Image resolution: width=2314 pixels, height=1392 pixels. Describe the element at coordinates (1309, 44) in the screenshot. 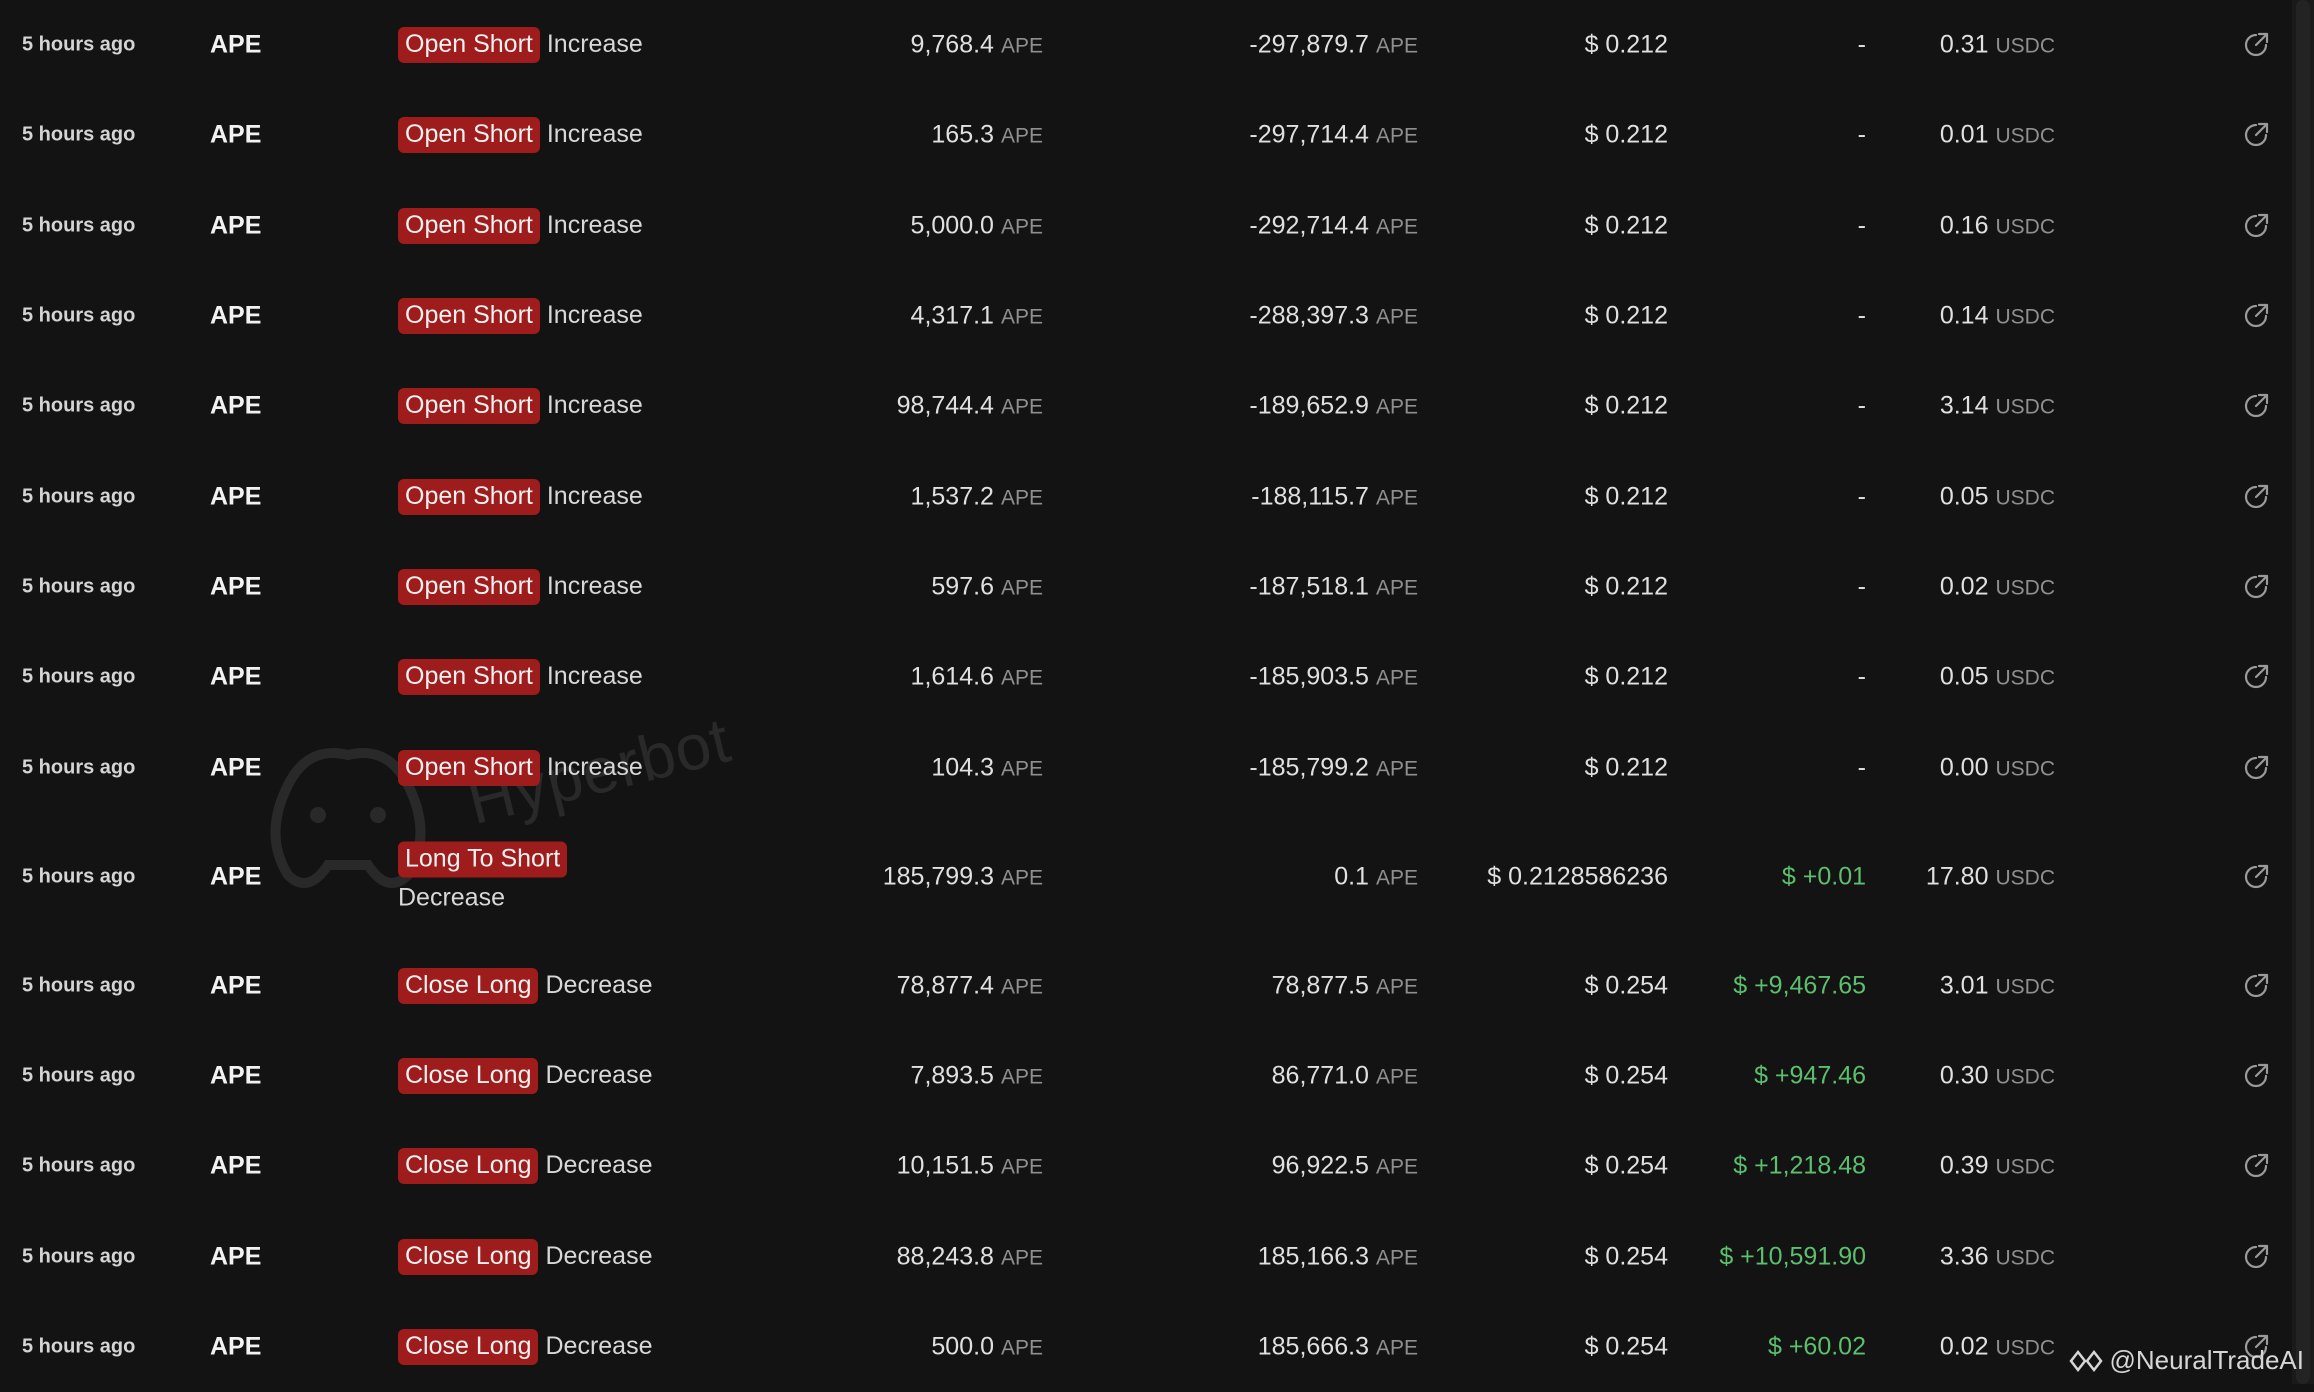

I see `trade-position-value: -297,879.7` at that location.